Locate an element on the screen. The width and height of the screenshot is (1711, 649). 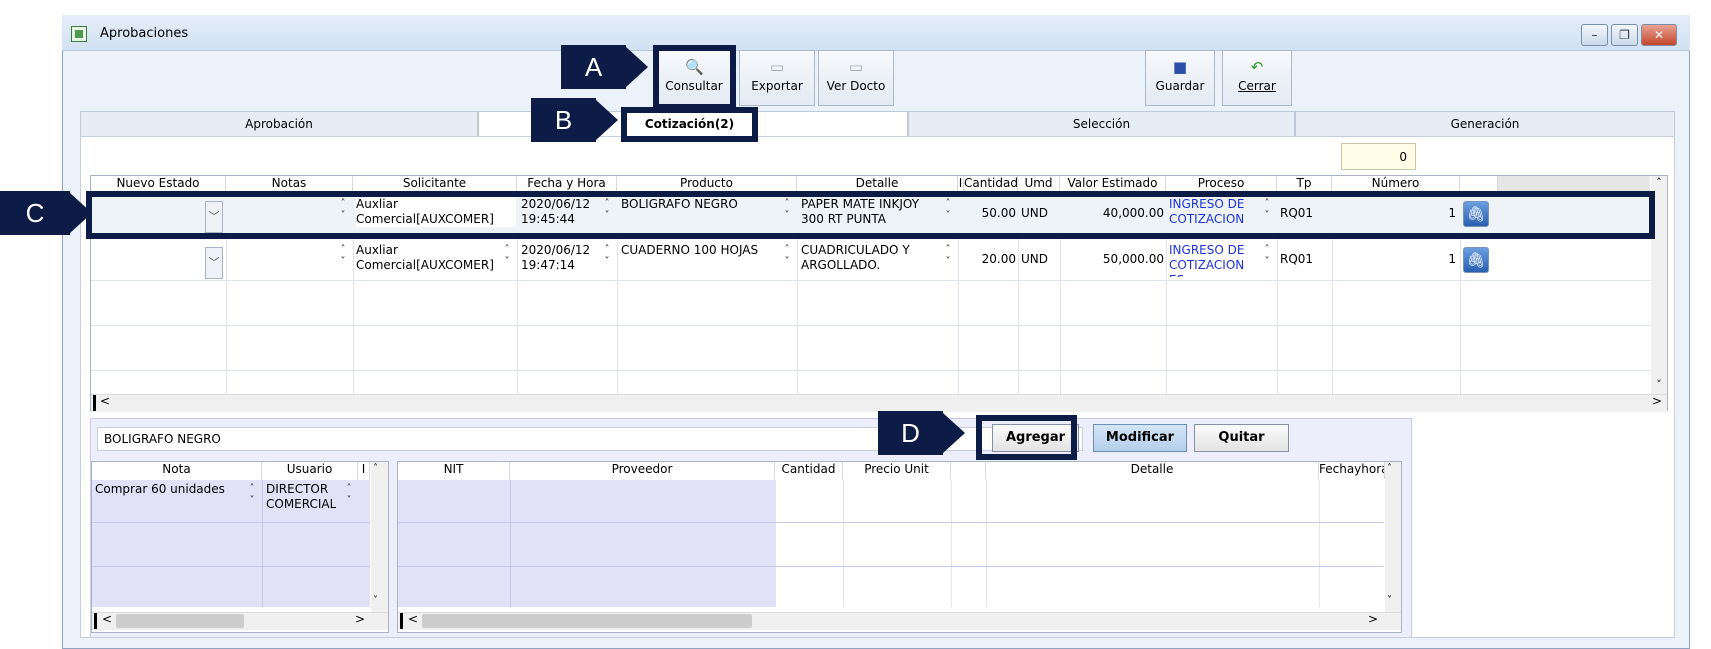
callout-c: C is located at coordinates (35, 213).